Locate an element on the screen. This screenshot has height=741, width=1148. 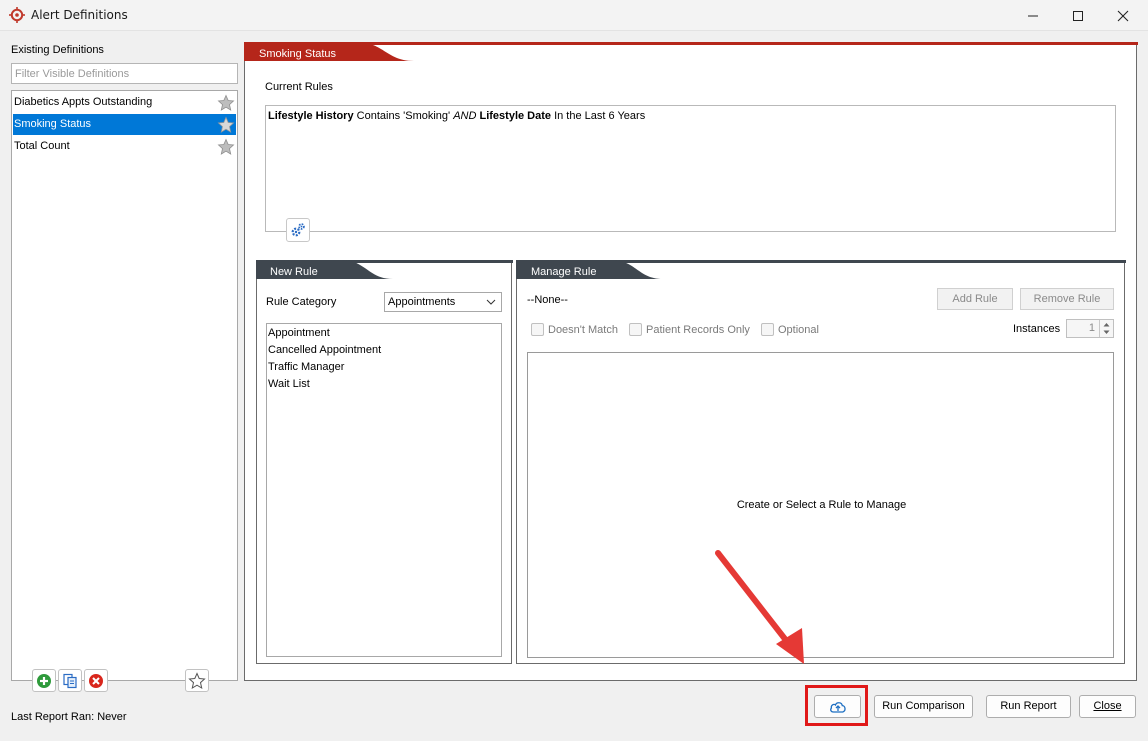
patient-records-only-checkbox is located at coordinates (635, 329).